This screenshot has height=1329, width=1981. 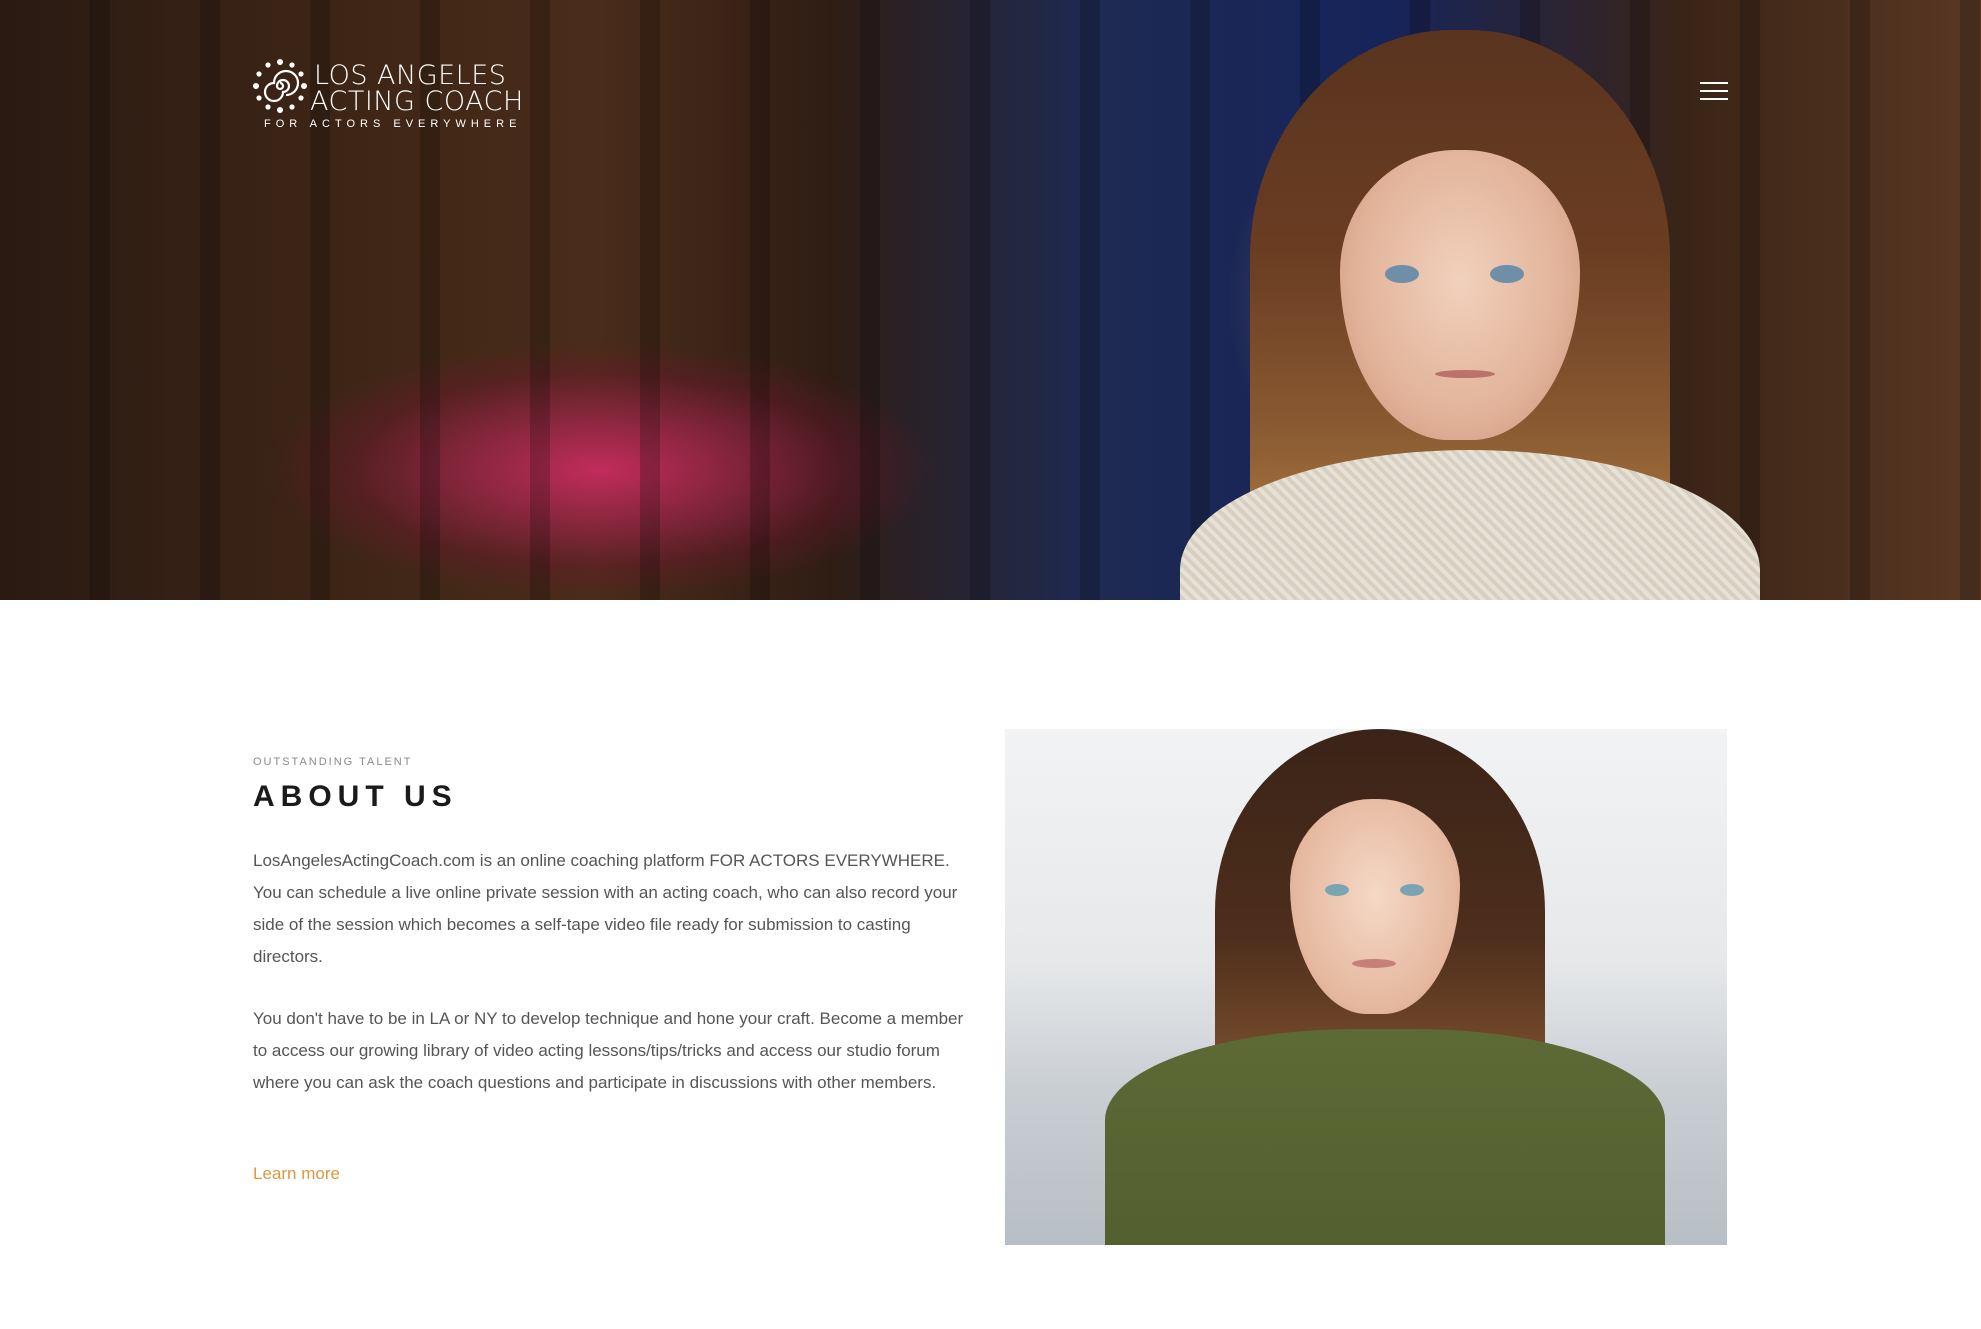 I want to click on about-photo-eye-left, so click(x=1337, y=890).